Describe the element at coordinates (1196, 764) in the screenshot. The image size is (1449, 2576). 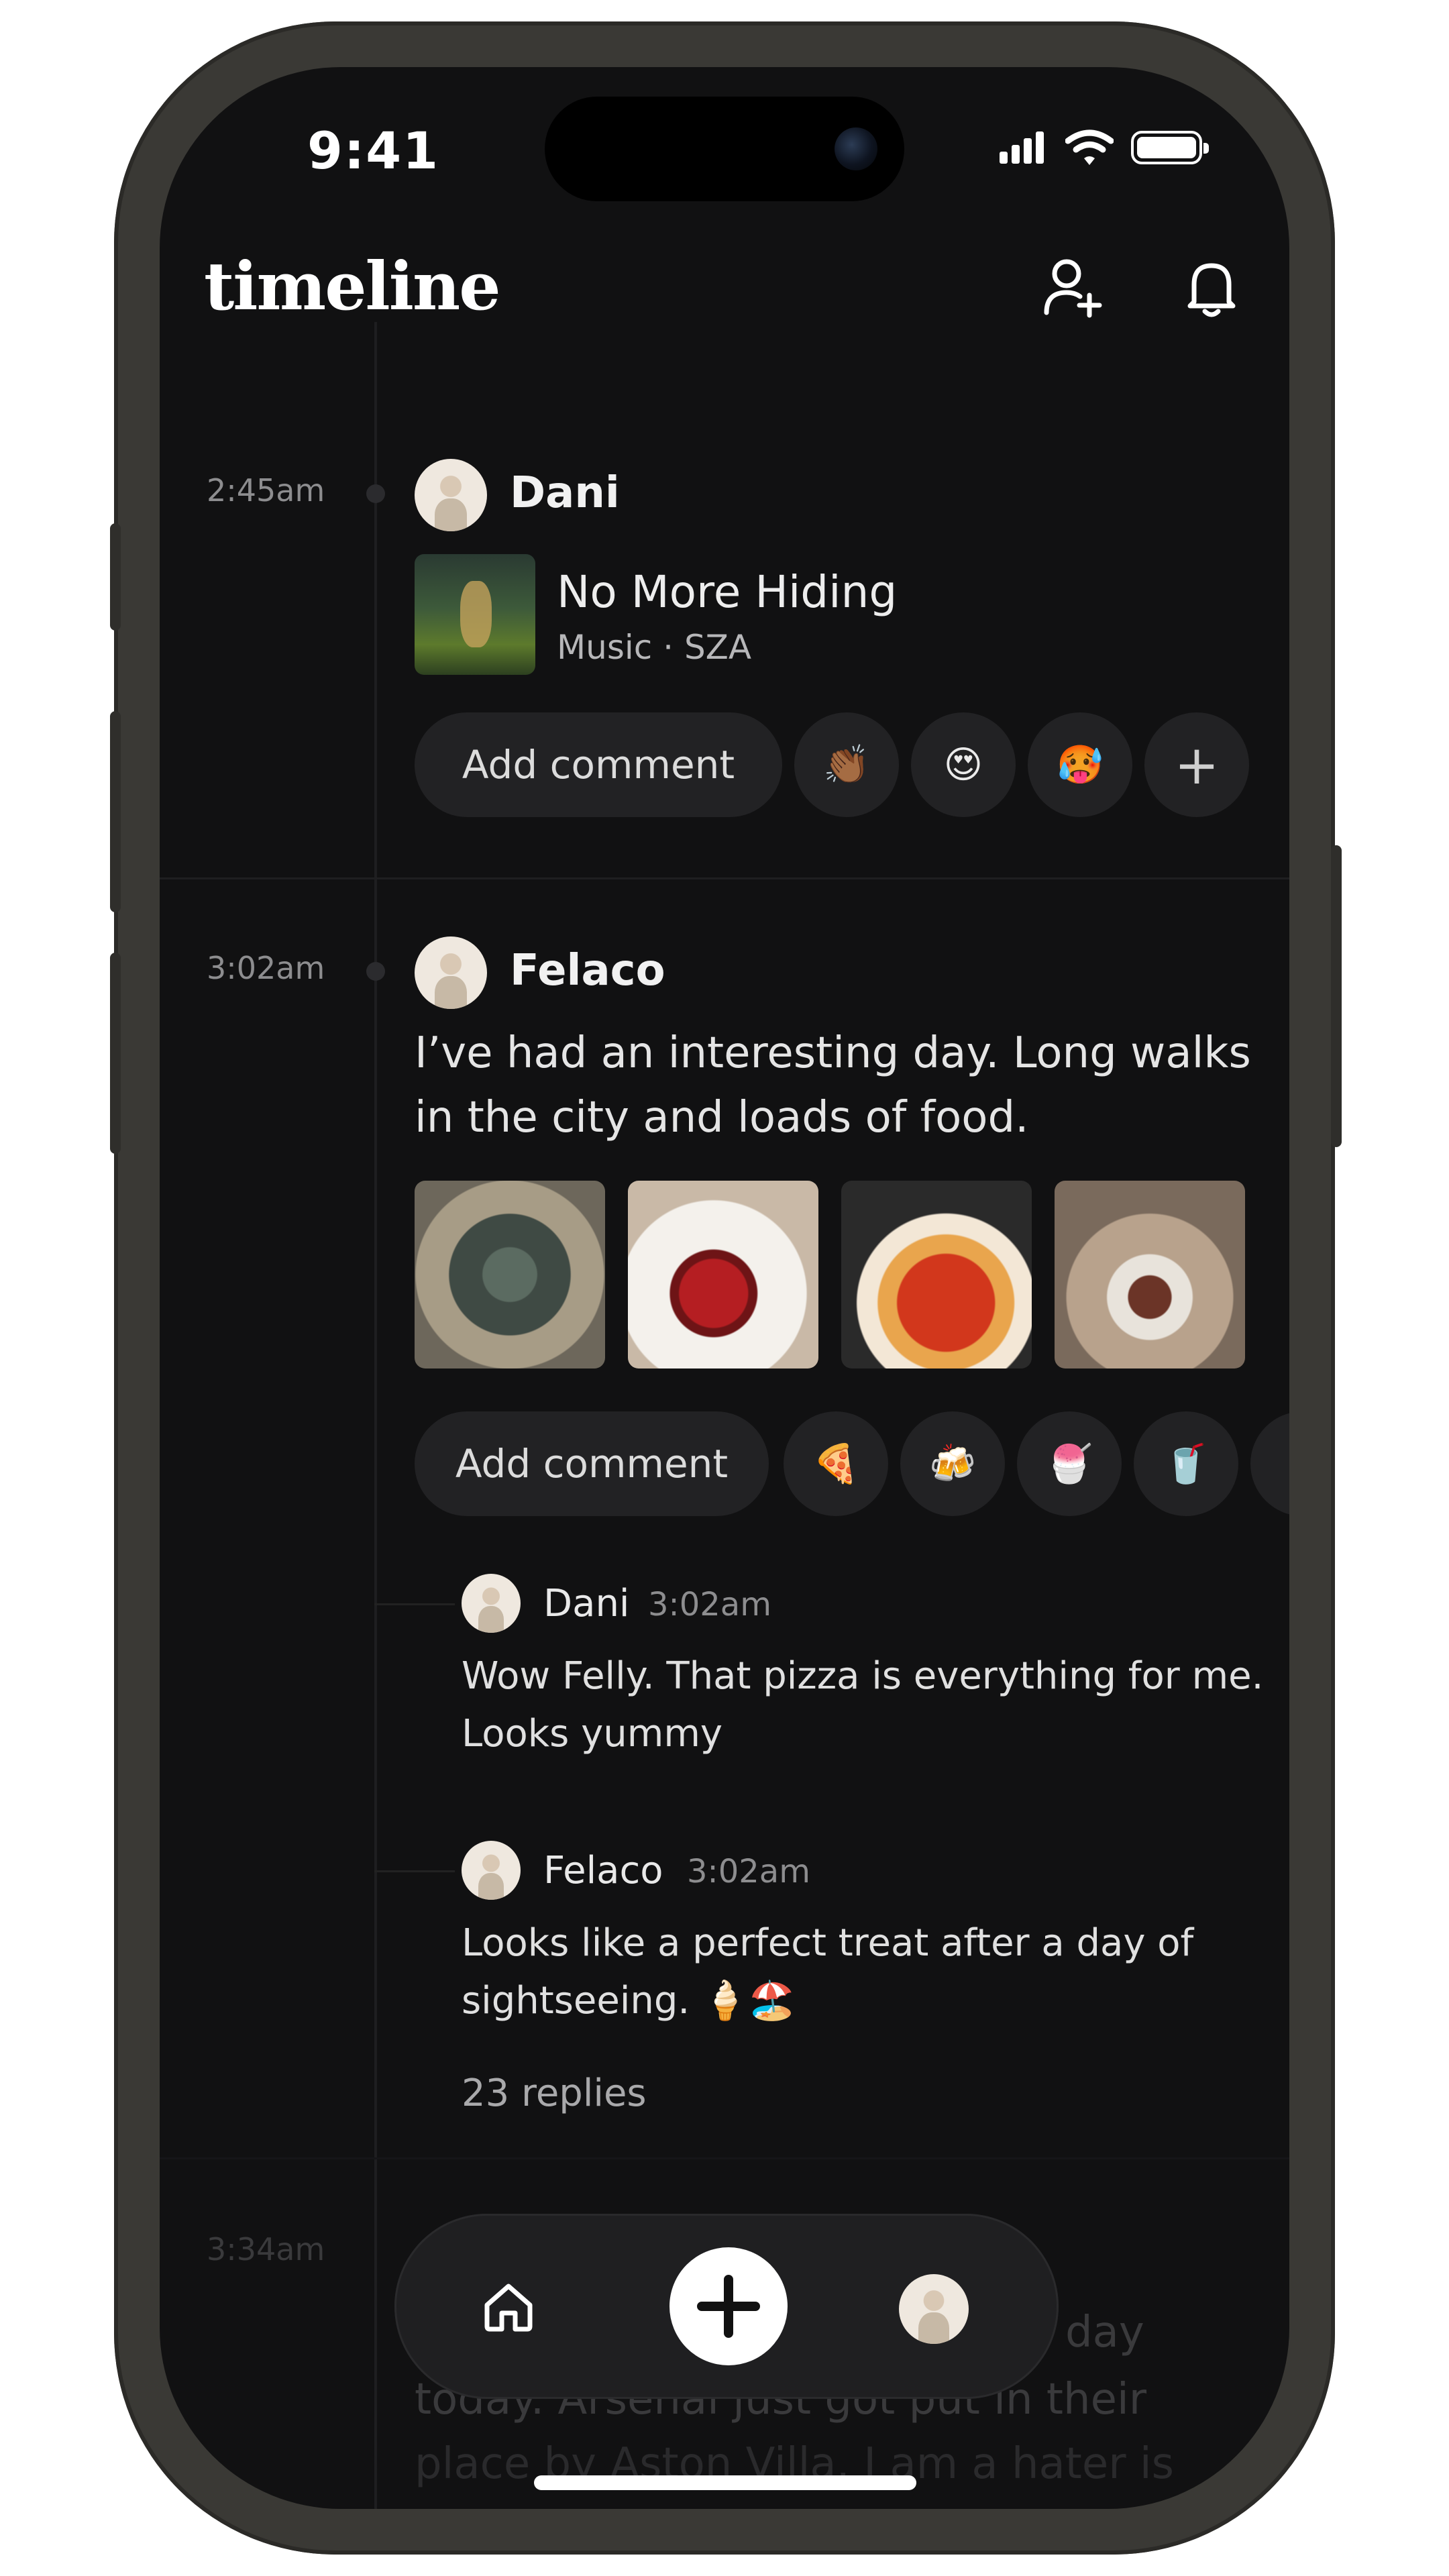
I see `add-reaction-button: +` at that location.